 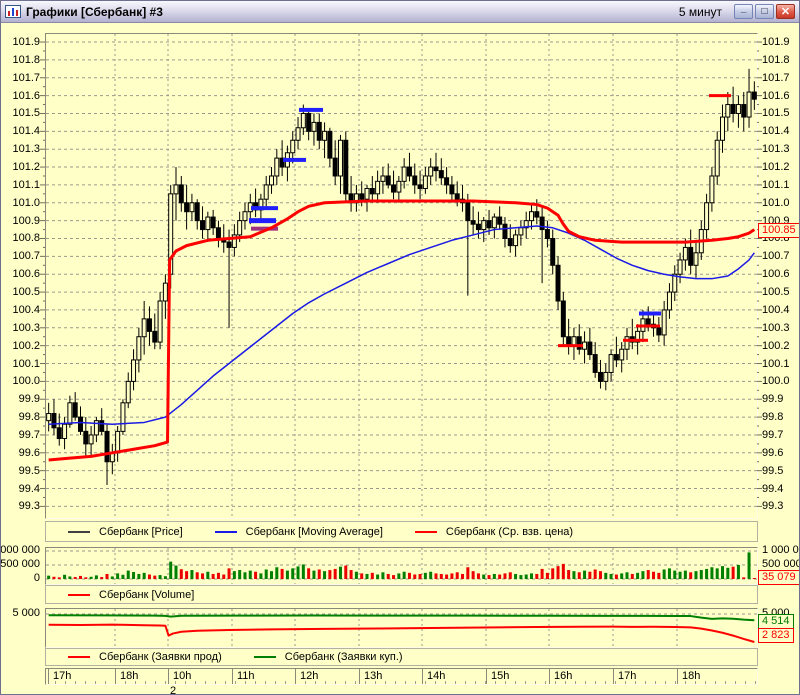 I want to click on price-tick-left: 101.6, so click(x=26, y=95).